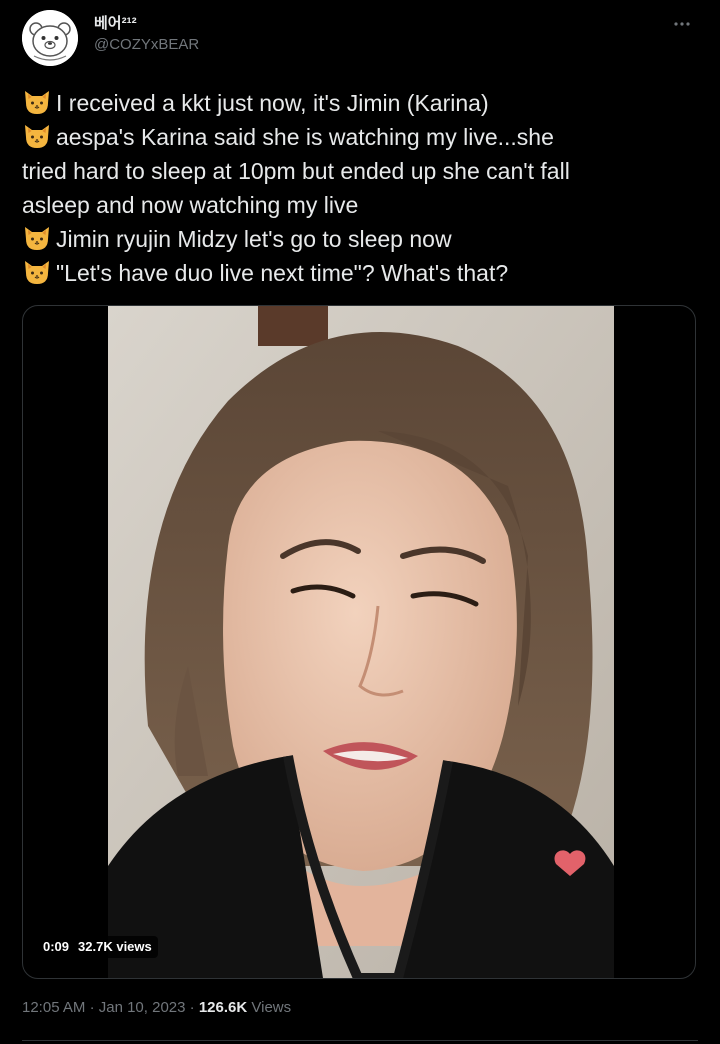  What do you see at coordinates (190, 205) in the screenshot?
I see `tweet-line-text: asleep and now watching my live` at bounding box center [190, 205].